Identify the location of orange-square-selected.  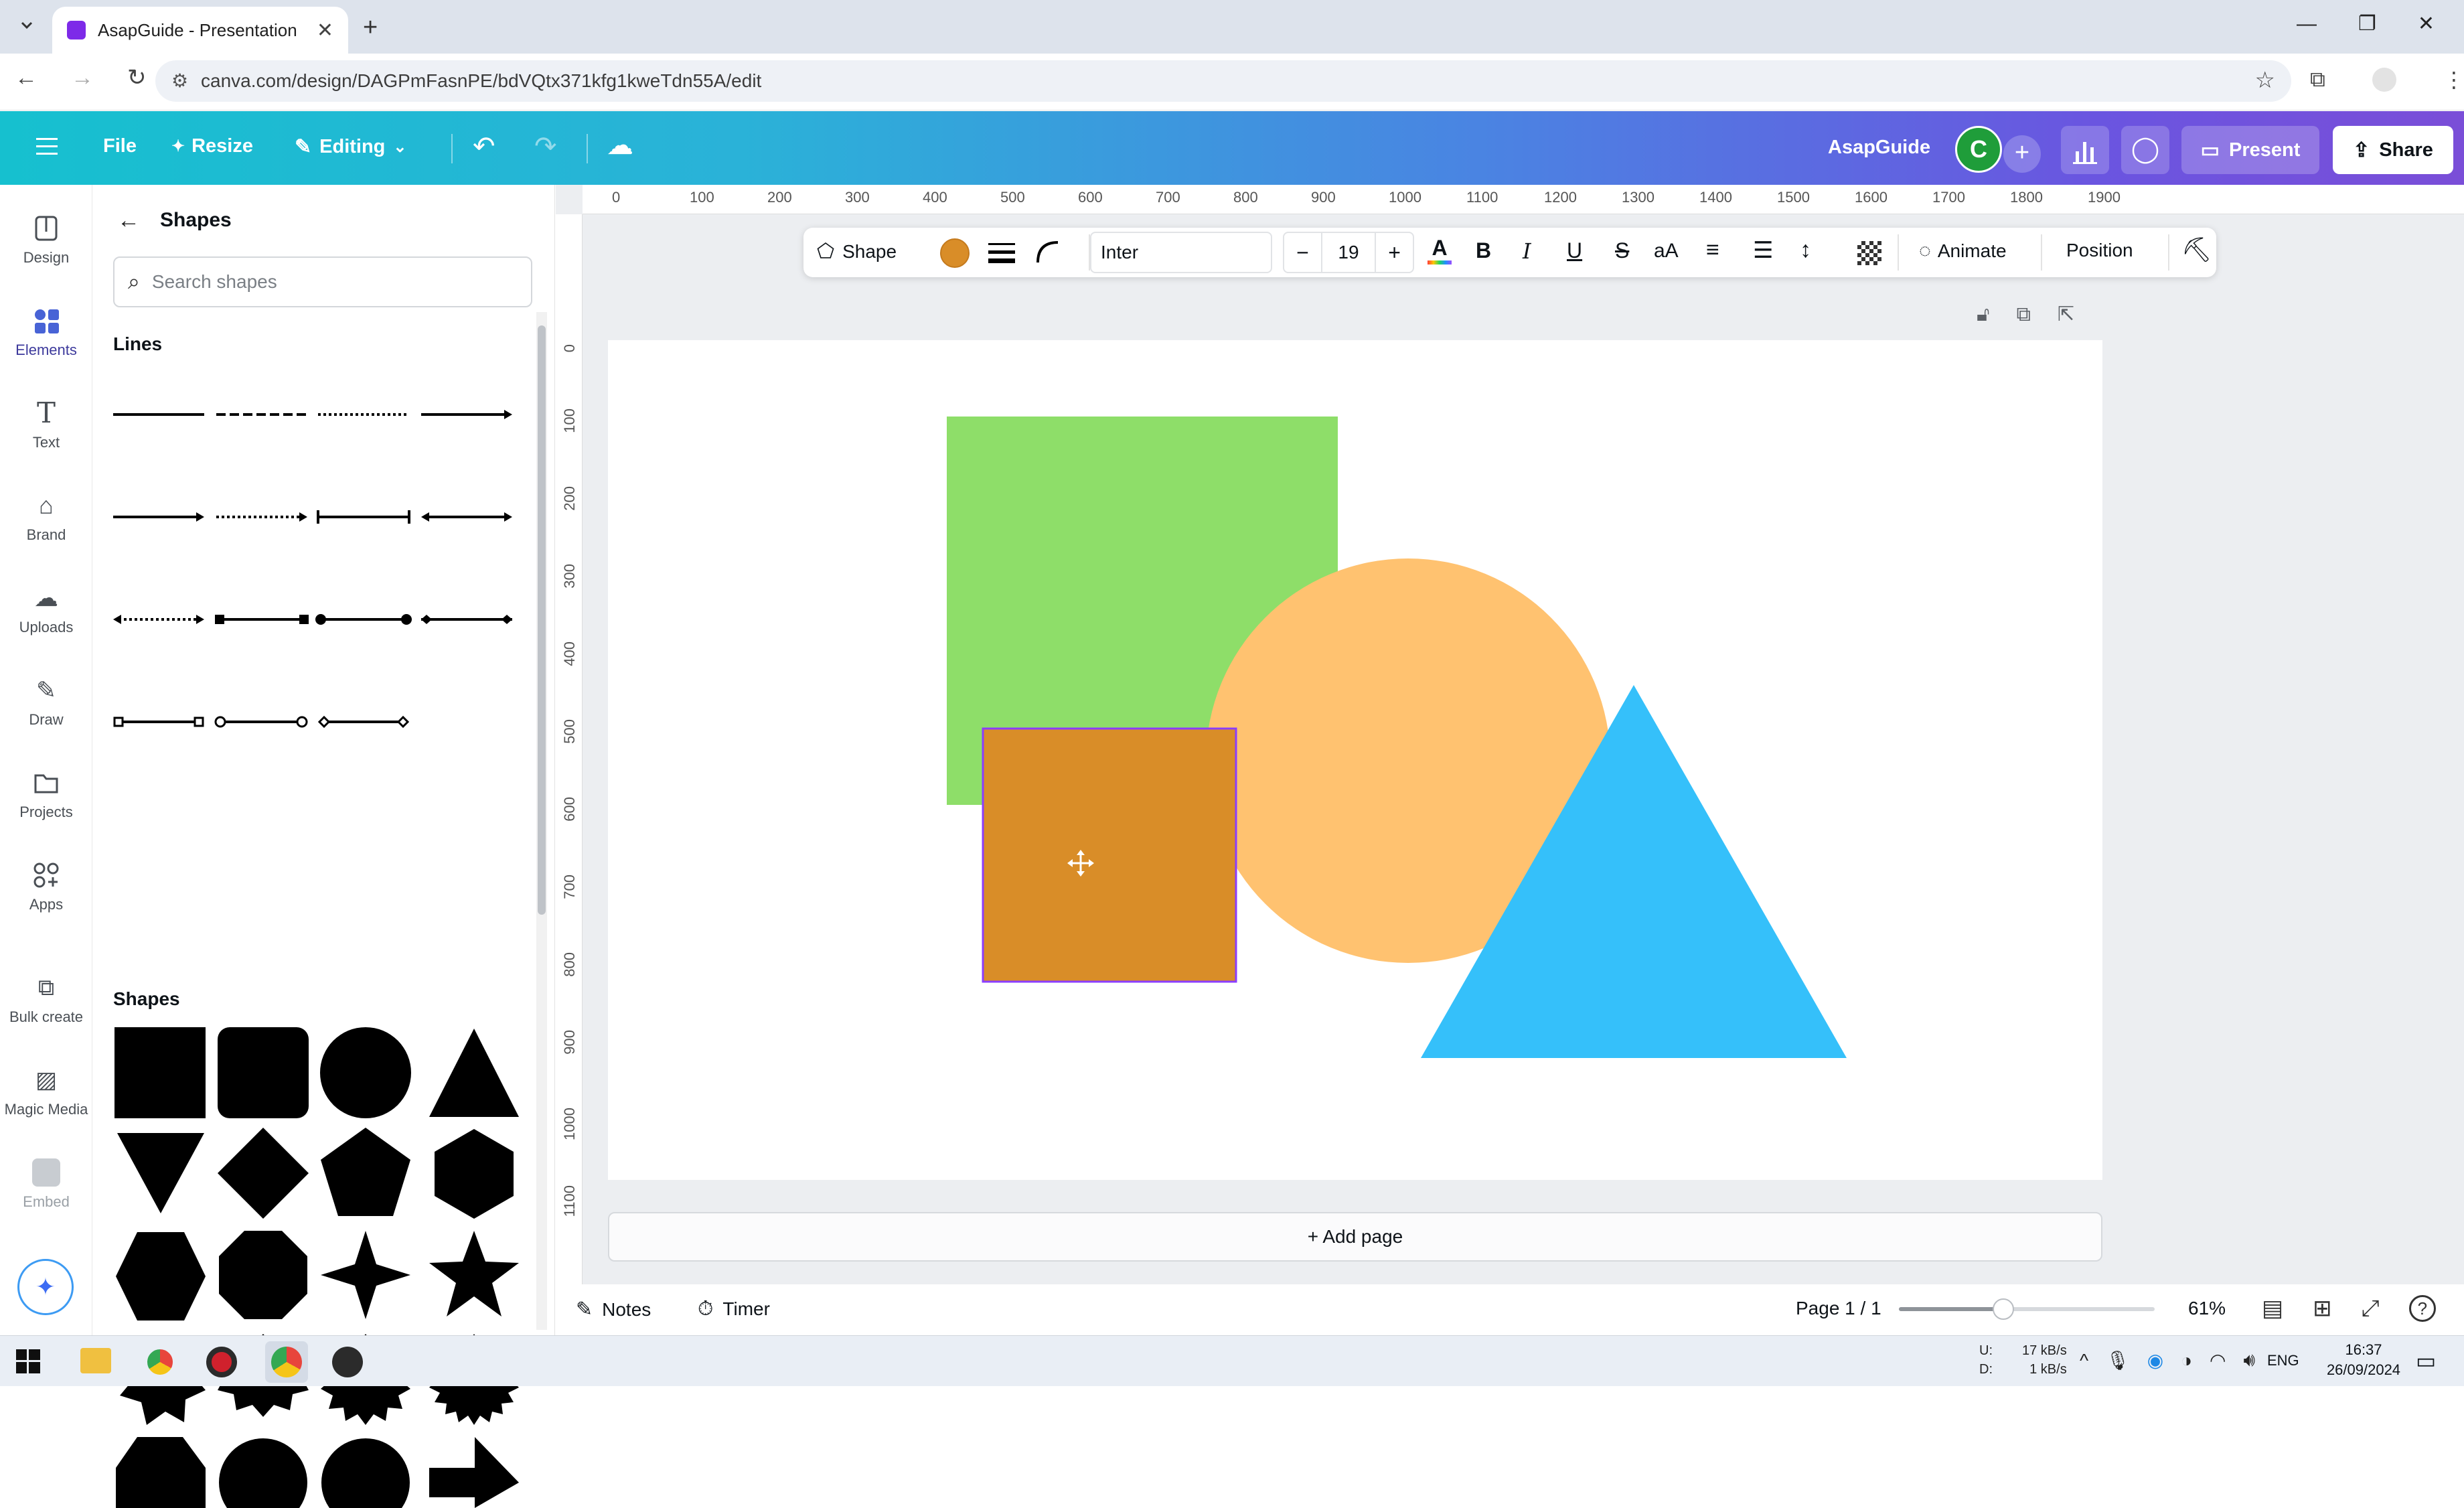
(1109, 856).